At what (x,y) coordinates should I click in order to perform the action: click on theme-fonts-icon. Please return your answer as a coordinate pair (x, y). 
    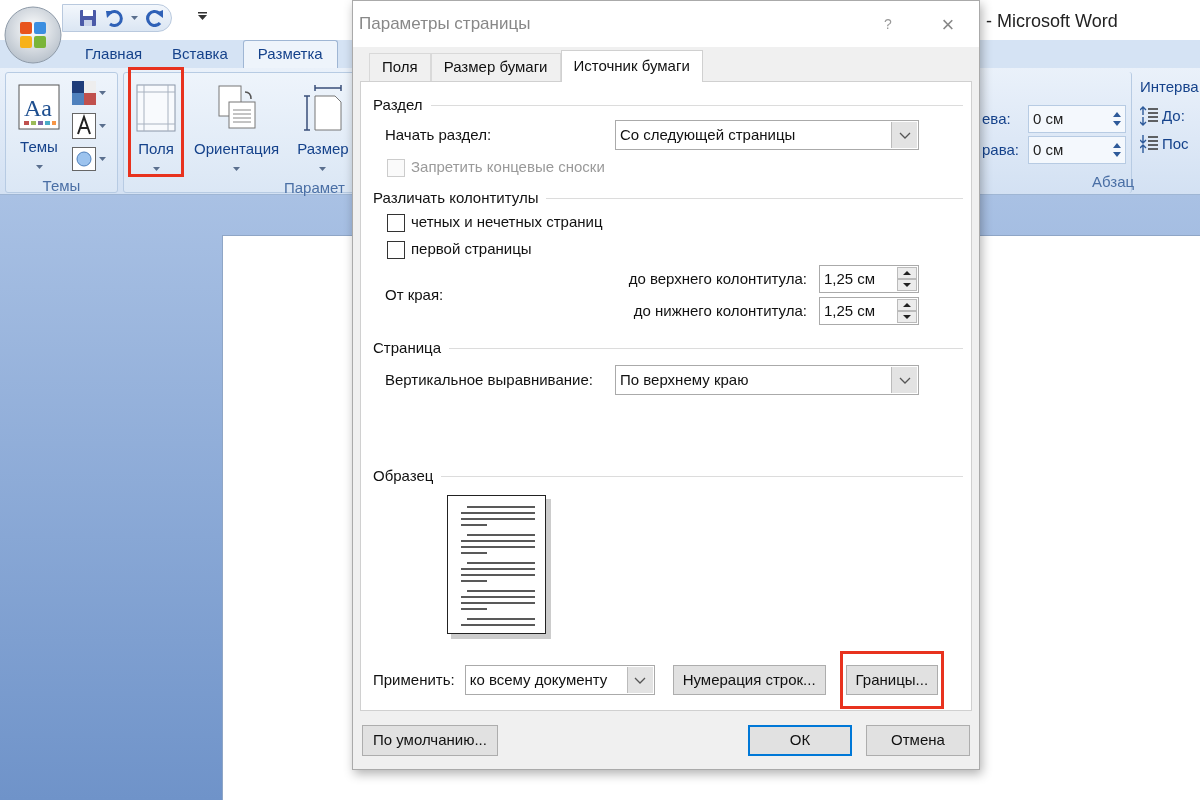
    Looking at the image, I should click on (84, 126).